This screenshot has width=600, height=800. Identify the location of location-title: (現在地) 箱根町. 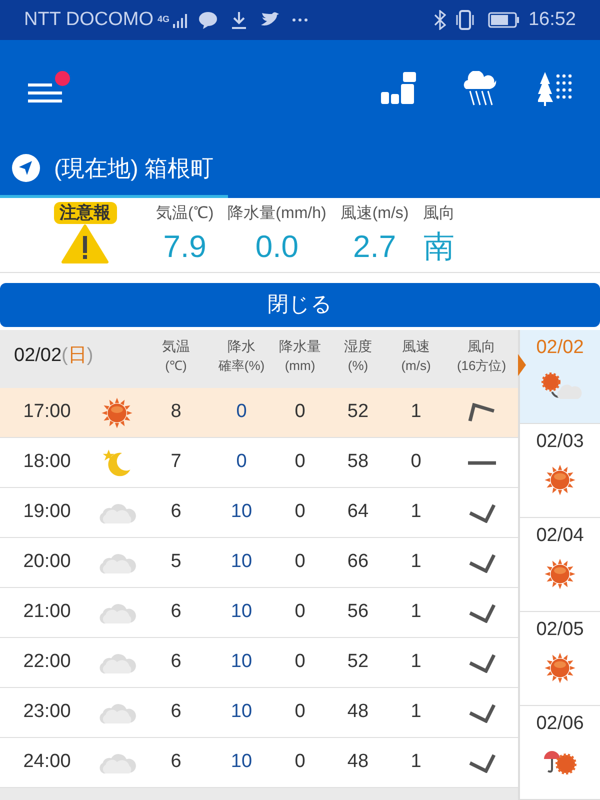
(134, 168).